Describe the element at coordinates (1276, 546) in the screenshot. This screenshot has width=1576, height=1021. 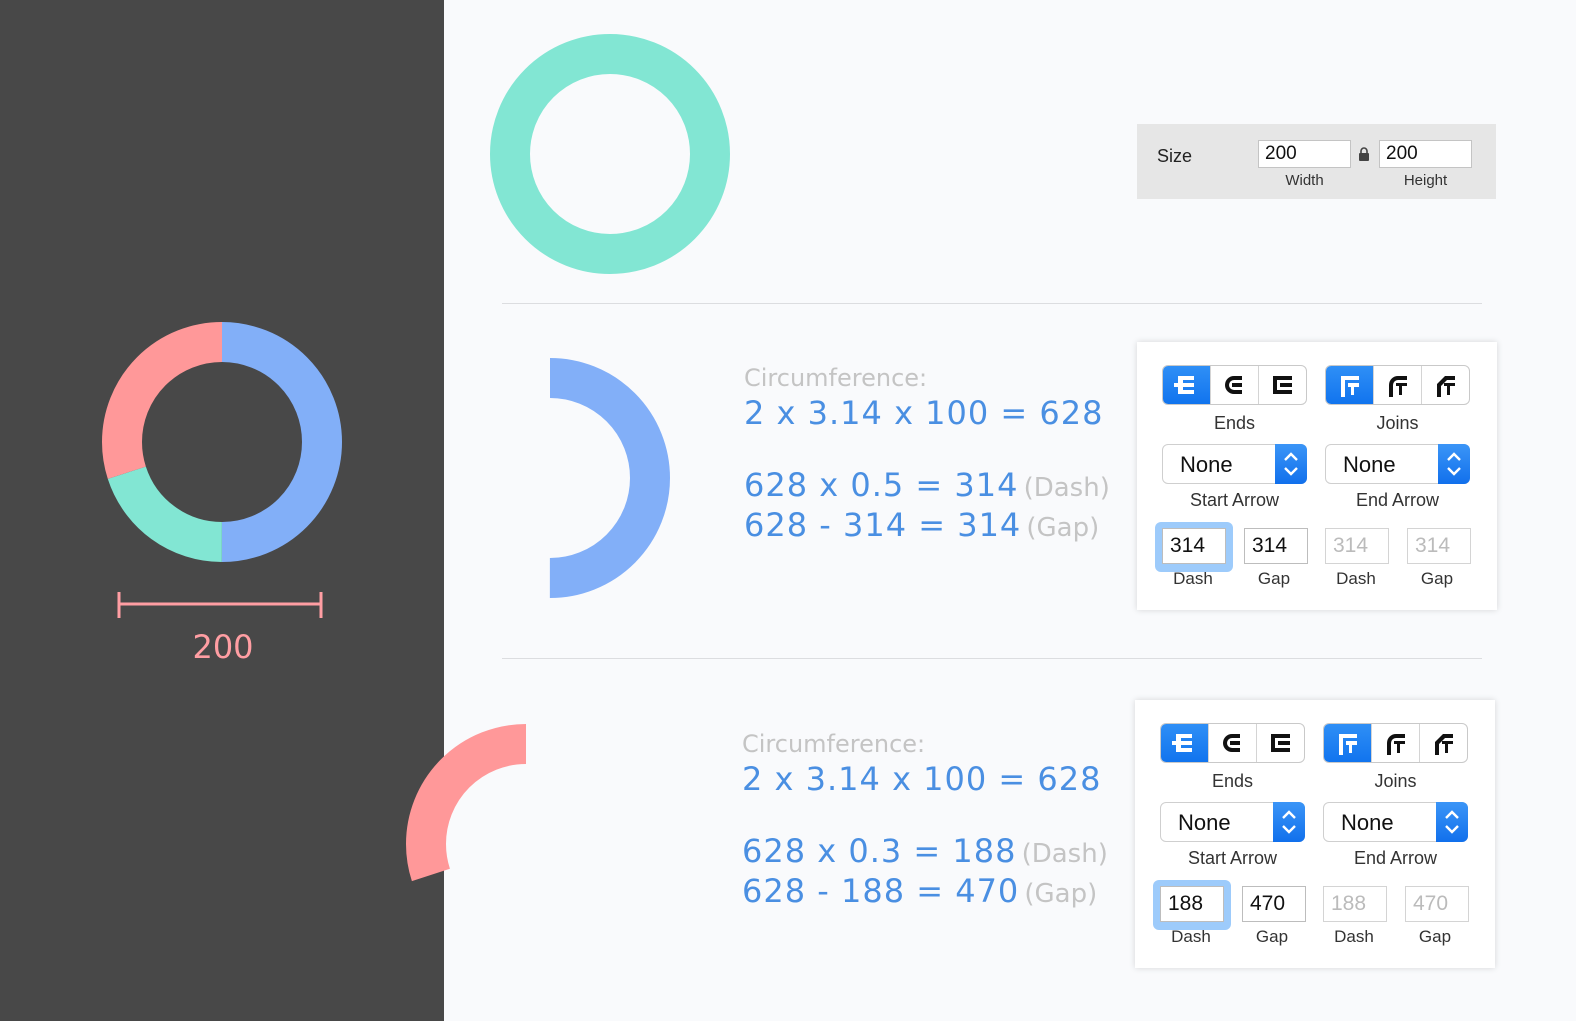
I see `gap-input-1: 314` at that location.